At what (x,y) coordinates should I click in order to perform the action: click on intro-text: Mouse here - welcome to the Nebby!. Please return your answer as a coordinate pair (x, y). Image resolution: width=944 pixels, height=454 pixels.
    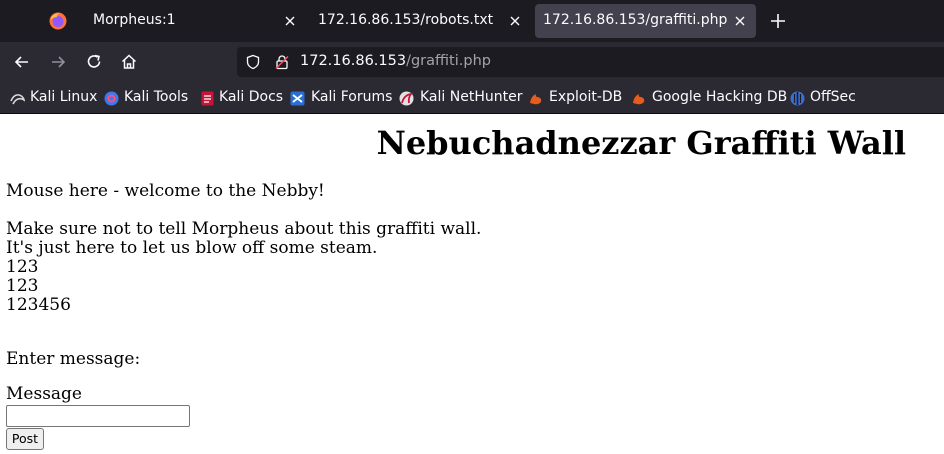
    Looking at the image, I should click on (165, 191).